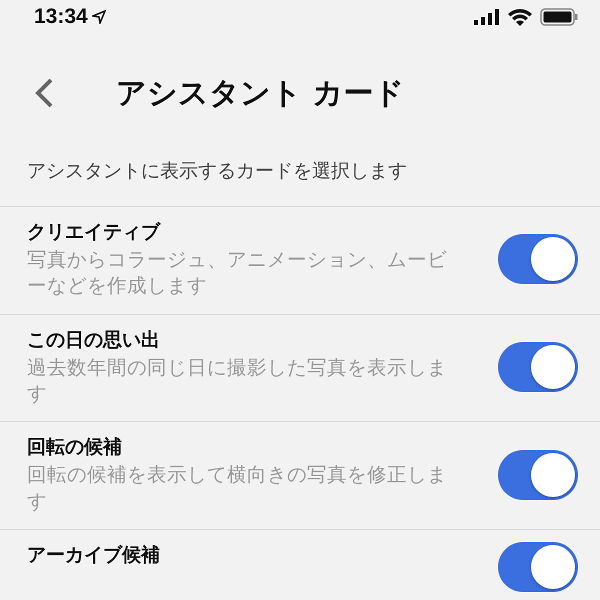 The width and height of the screenshot is (600, 600). I want to click on status-time: 13:34, so click(61, 17).